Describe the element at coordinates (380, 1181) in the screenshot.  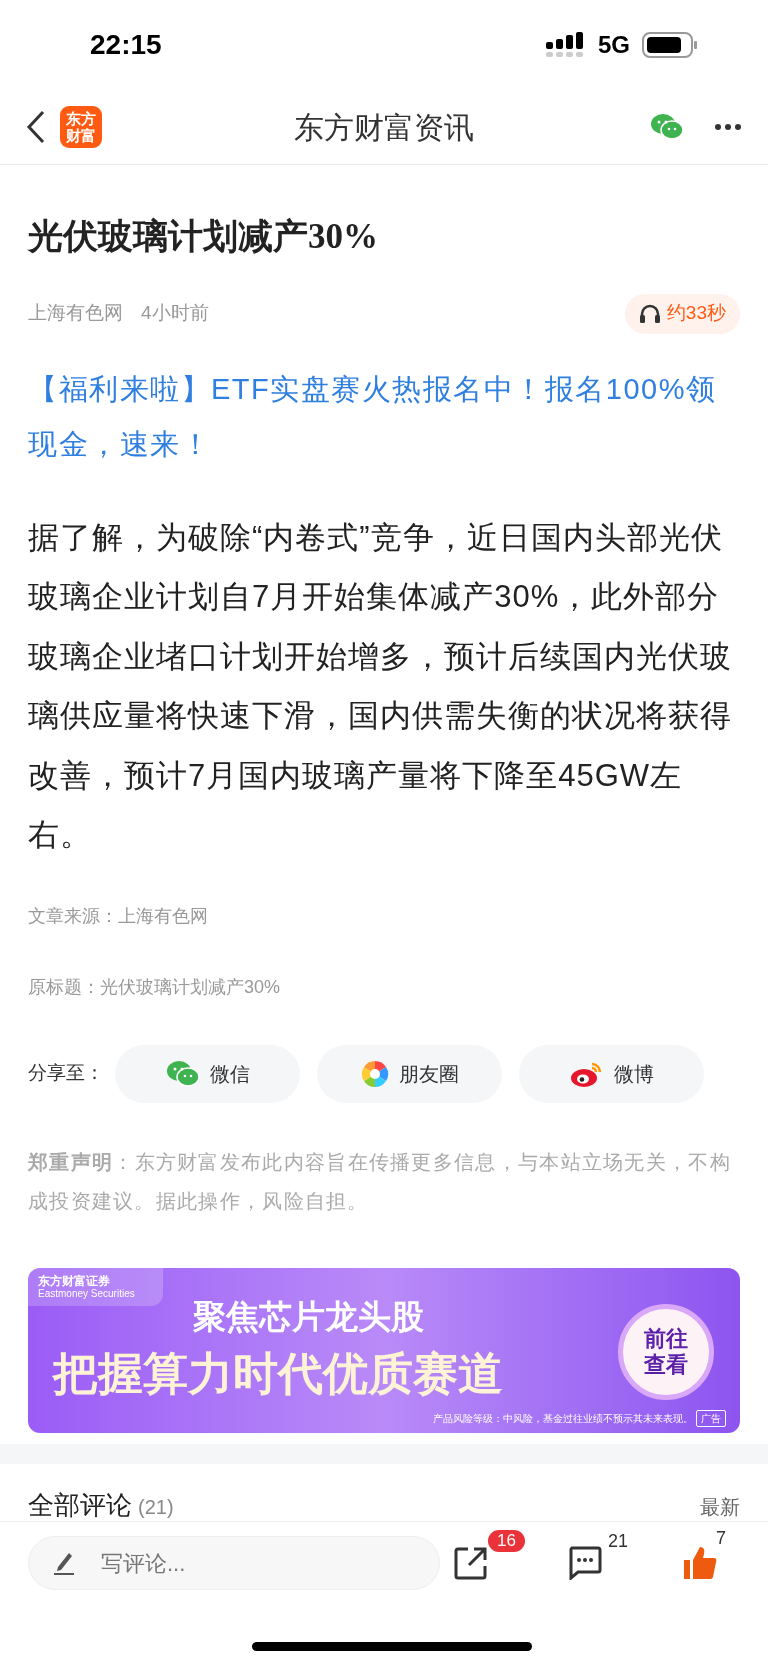
I see `disclaimer: 郑重声明：东方财富发布此内容旨在传播更多信息，与本站立场无关，不构成投资建议。据此操作，风险自担。` at that location.